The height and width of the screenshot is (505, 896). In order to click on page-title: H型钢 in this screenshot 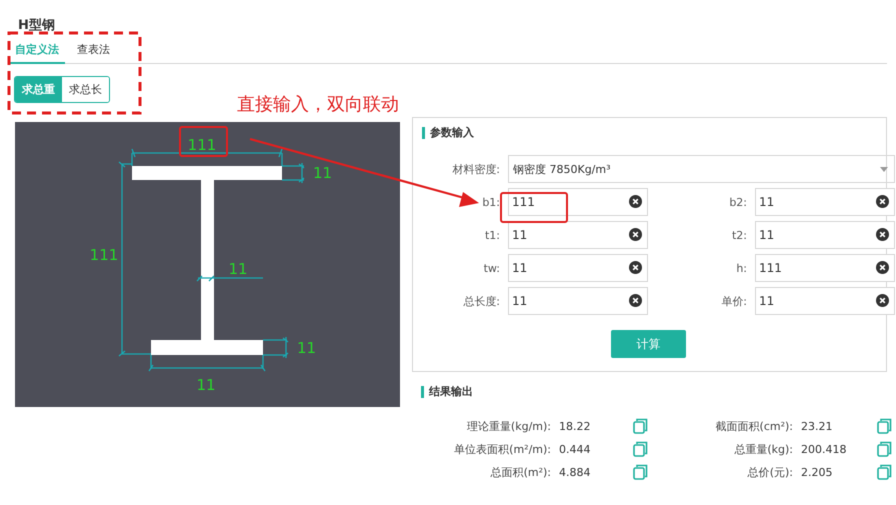, I will do `click(37, 26)`.